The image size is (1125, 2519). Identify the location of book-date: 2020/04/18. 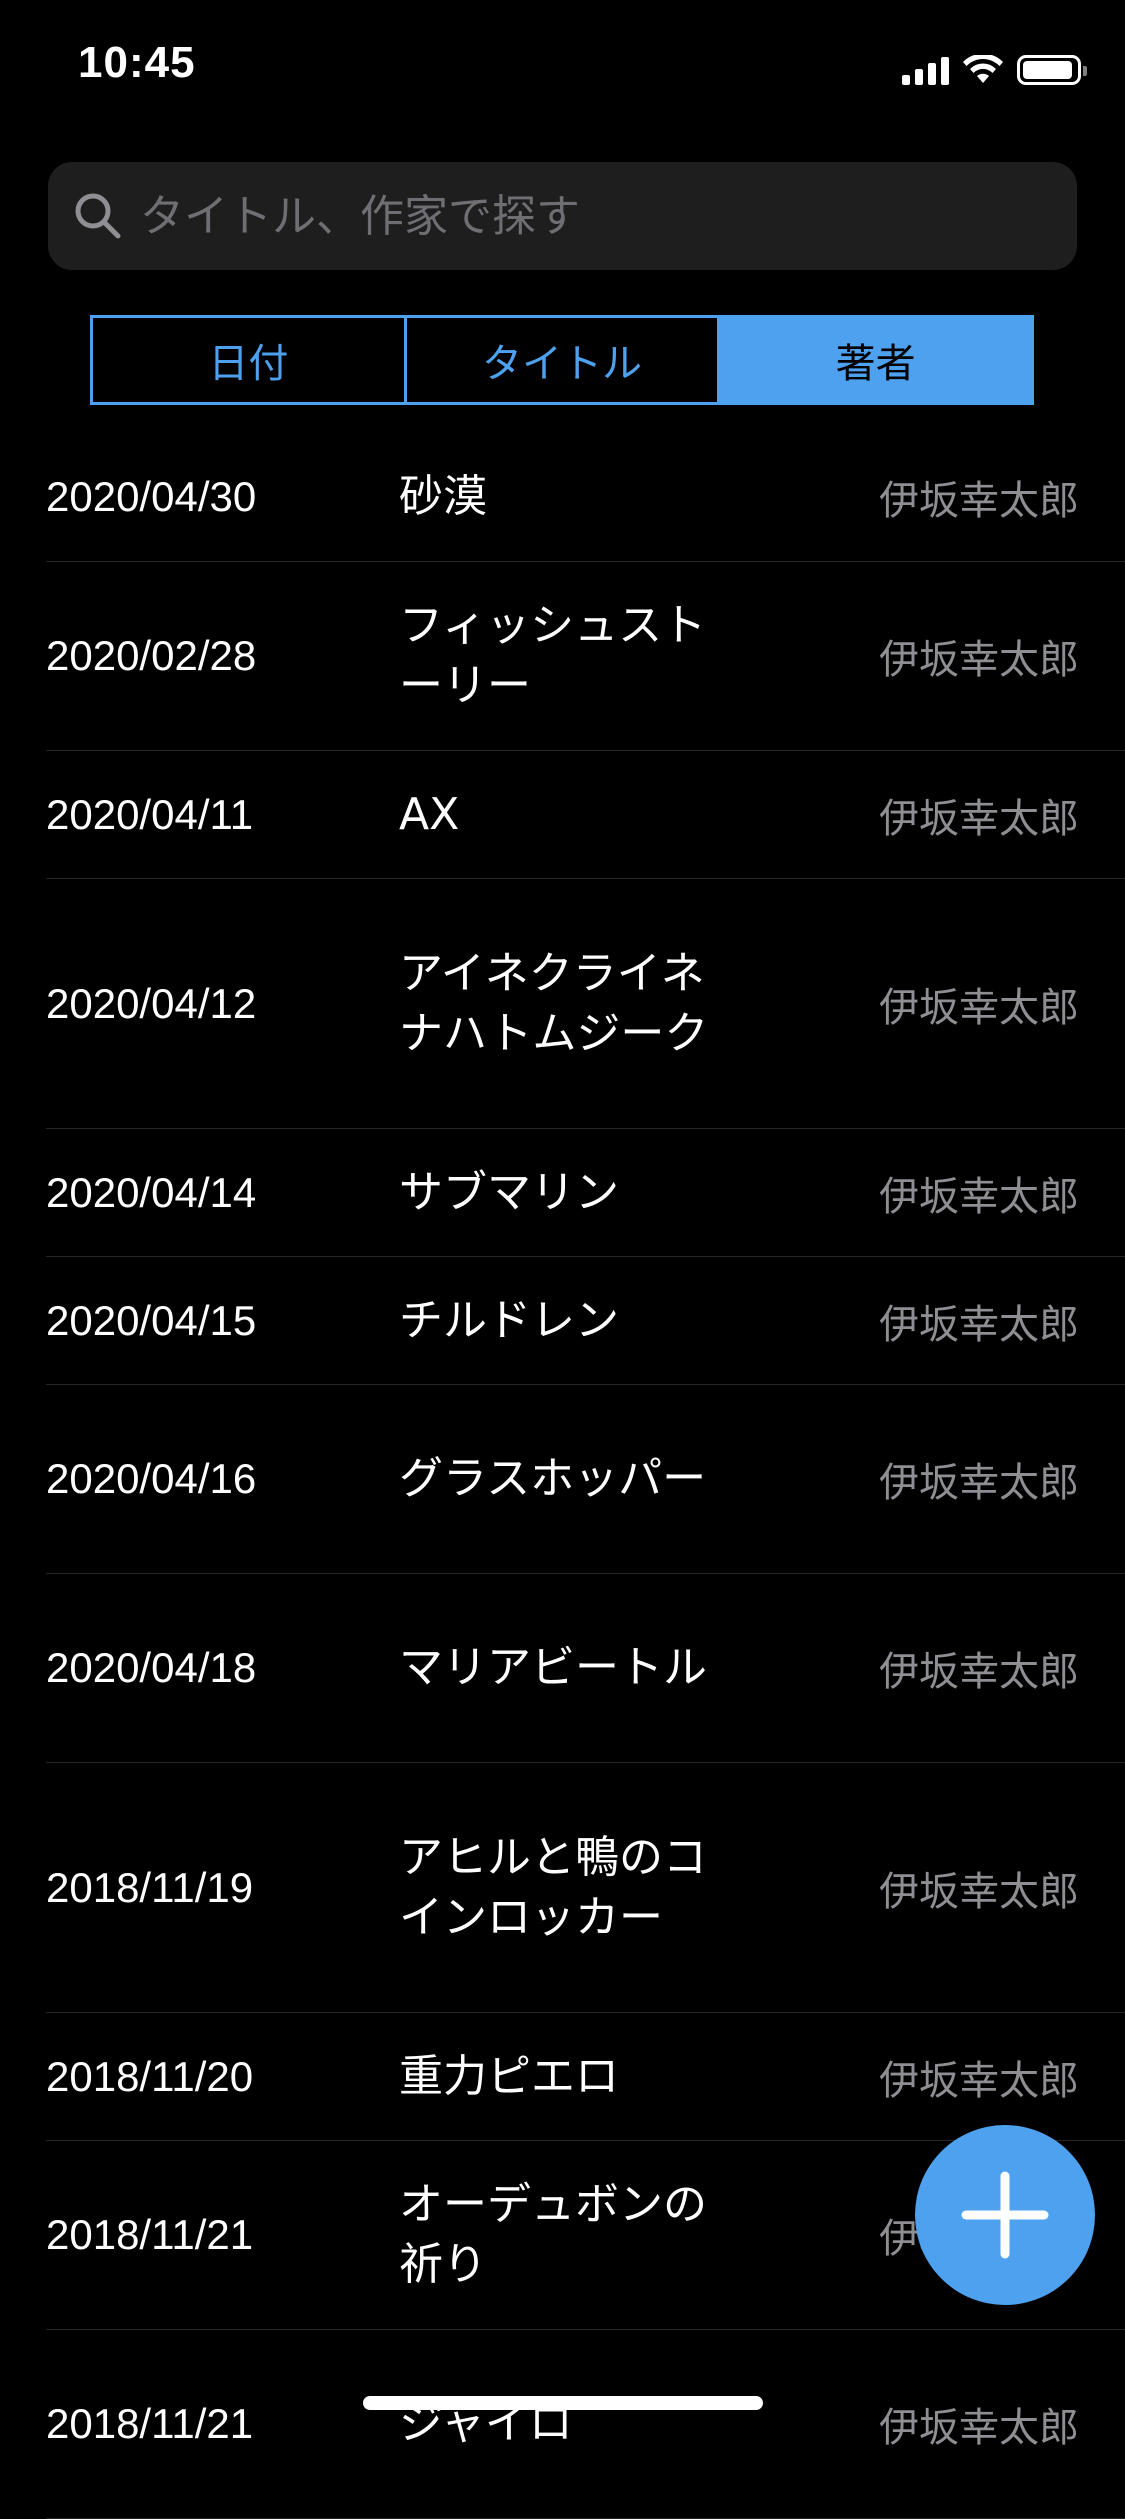
(151, 1667).